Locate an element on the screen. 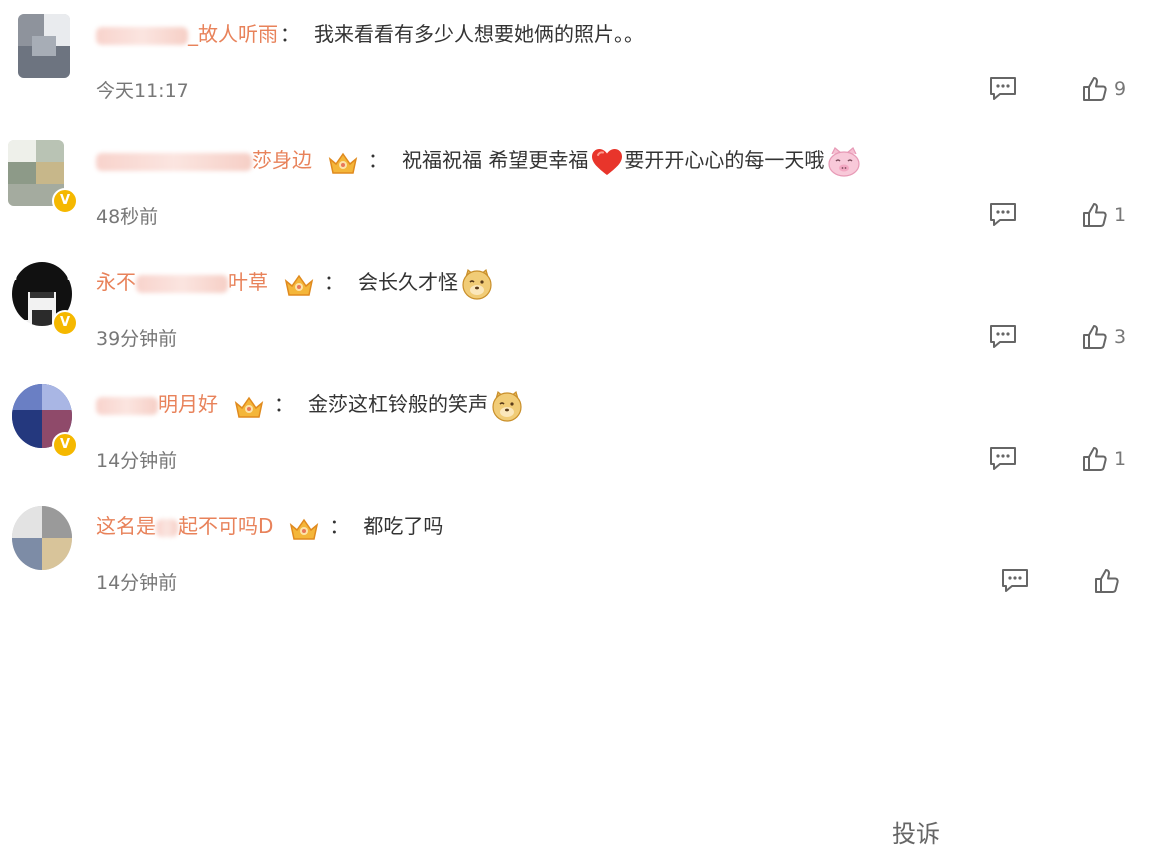 Image resolution: width=1168 pixels, height=849 pixels. comment-text: 都吃了吗 is located at coordinates (403, 526).